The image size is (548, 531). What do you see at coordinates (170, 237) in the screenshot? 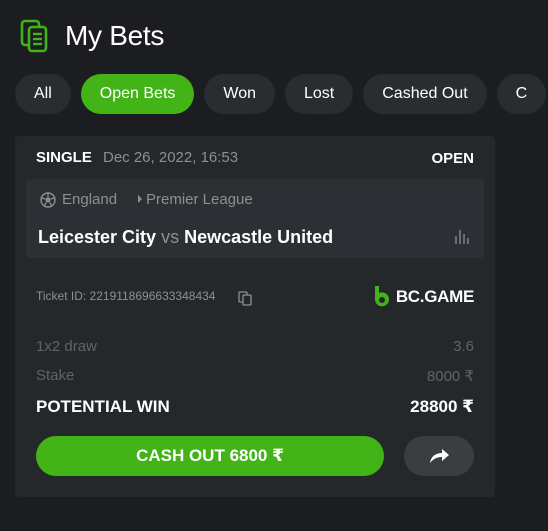
I see `versus-label: vs` at bounding box center [170, 237].